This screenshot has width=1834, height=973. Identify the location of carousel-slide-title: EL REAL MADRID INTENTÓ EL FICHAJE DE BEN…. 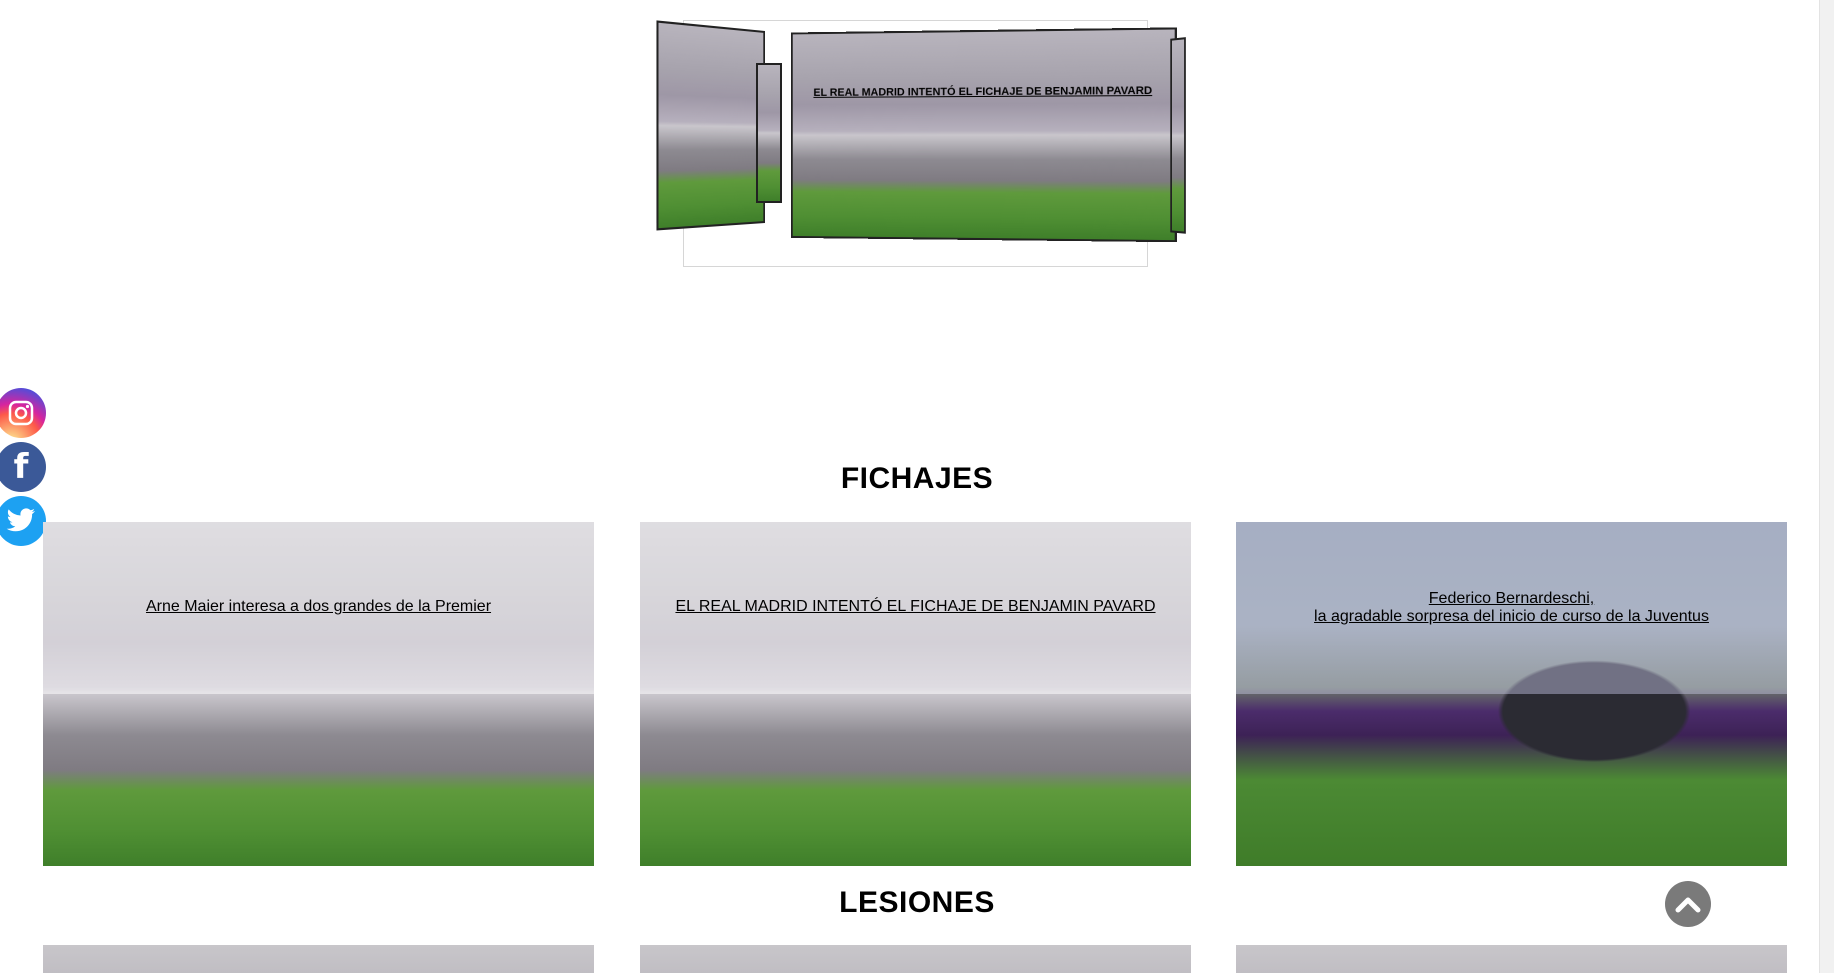
(984, 92).